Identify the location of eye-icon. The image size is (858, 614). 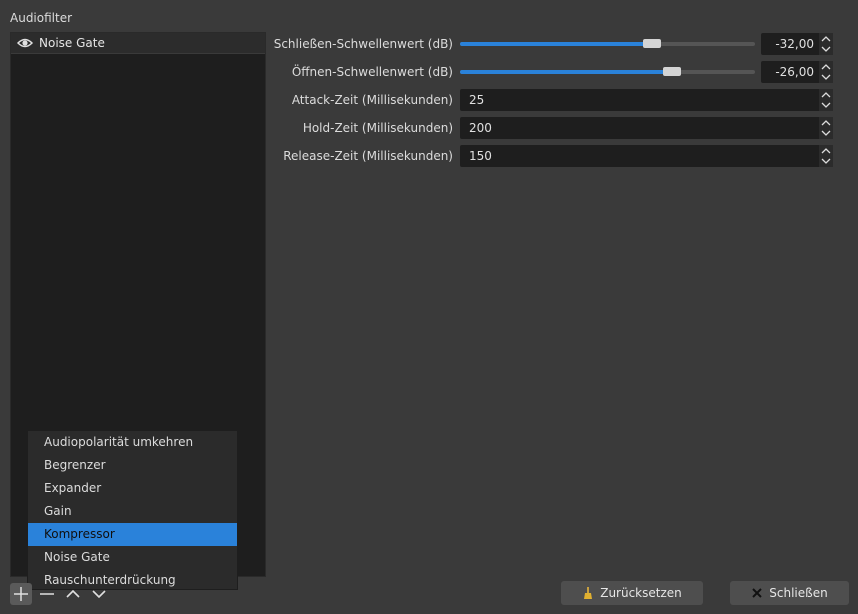
(25, 43).